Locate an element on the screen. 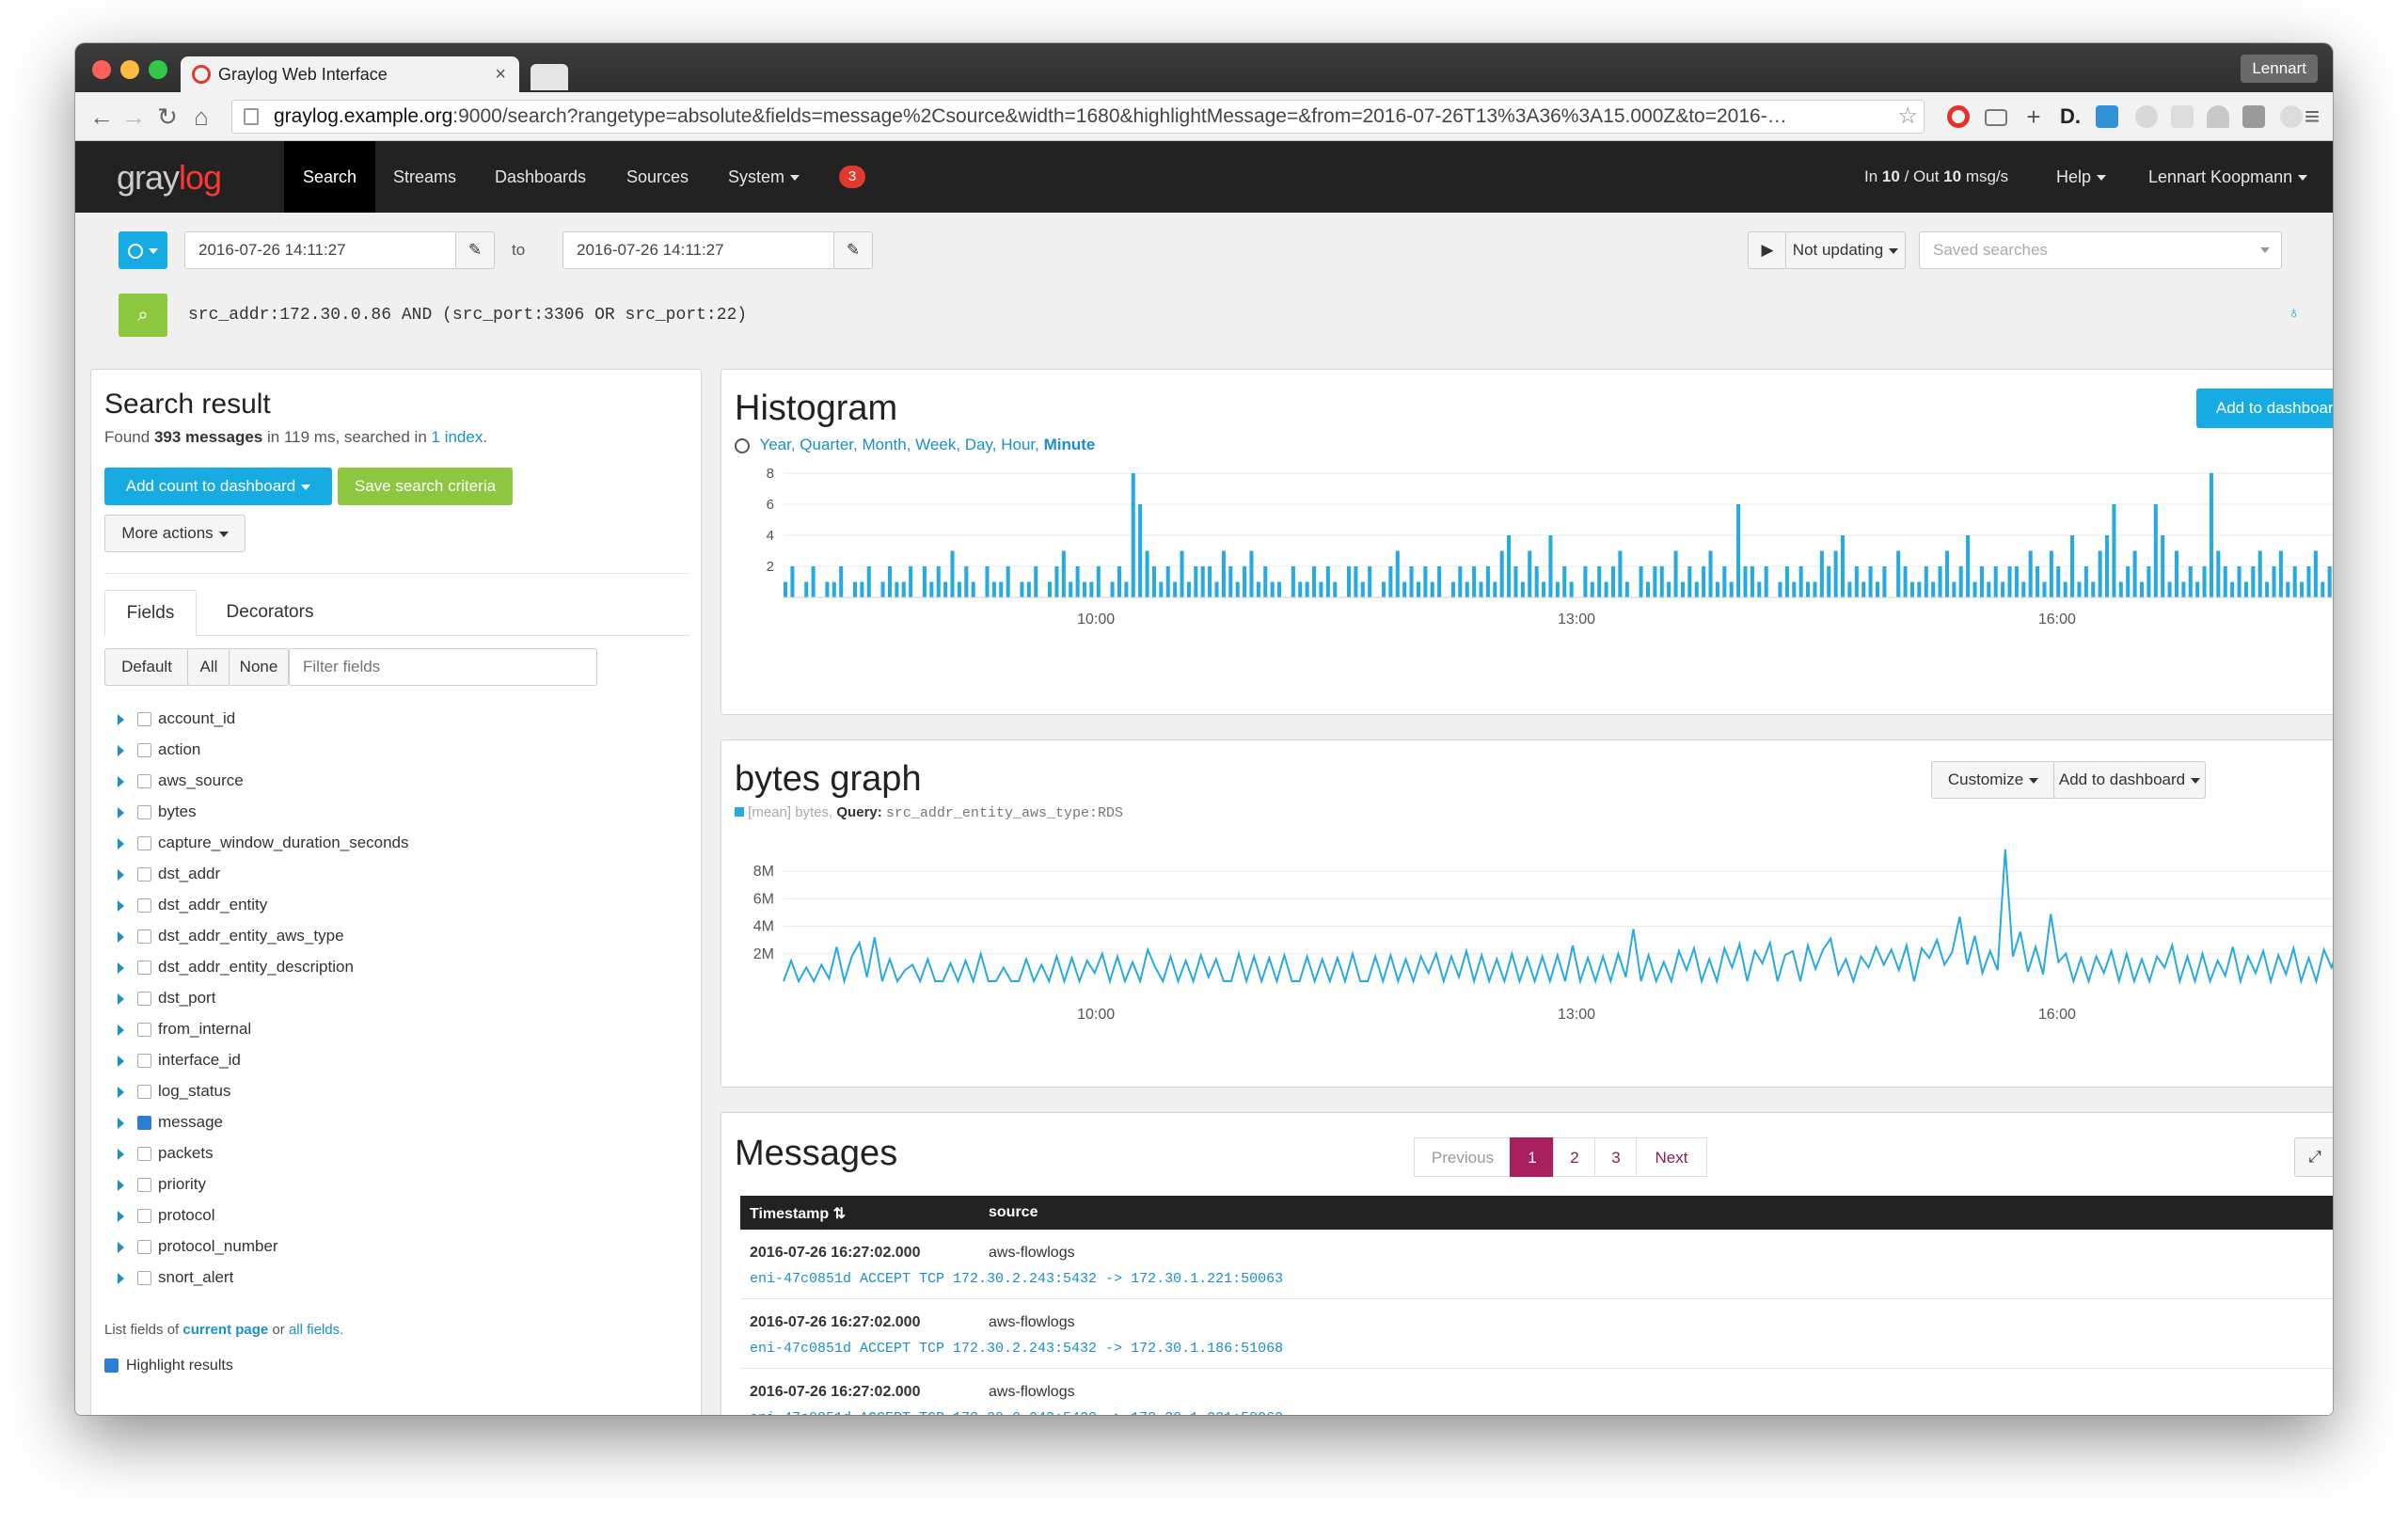 This screenshot has width=2408, height=1525. close-tab-icon: × is located at coordinates (501, 74).